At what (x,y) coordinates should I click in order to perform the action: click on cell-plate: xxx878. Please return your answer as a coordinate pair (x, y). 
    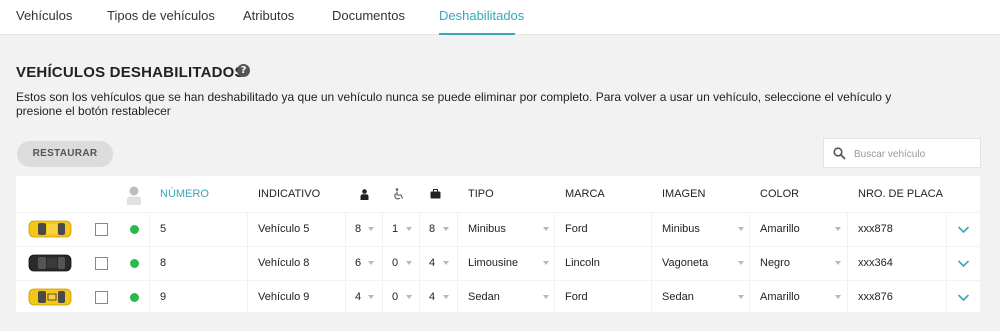
    Looking at the image, I should click on (875, 229).